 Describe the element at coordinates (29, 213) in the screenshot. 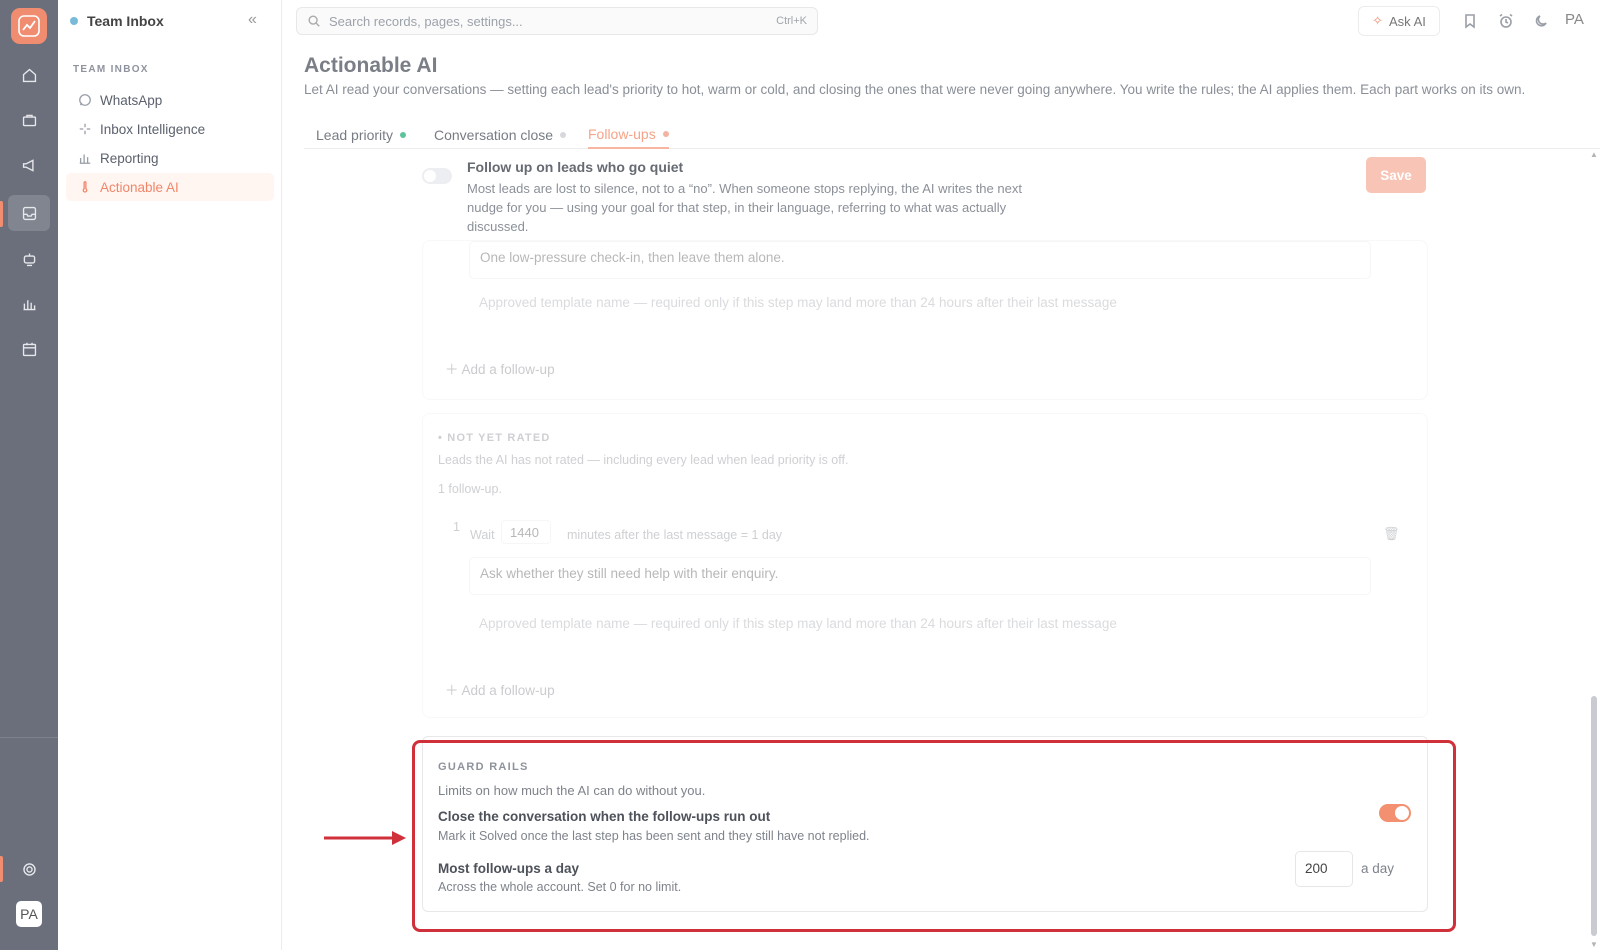

I see `inbox-icon` at that location.